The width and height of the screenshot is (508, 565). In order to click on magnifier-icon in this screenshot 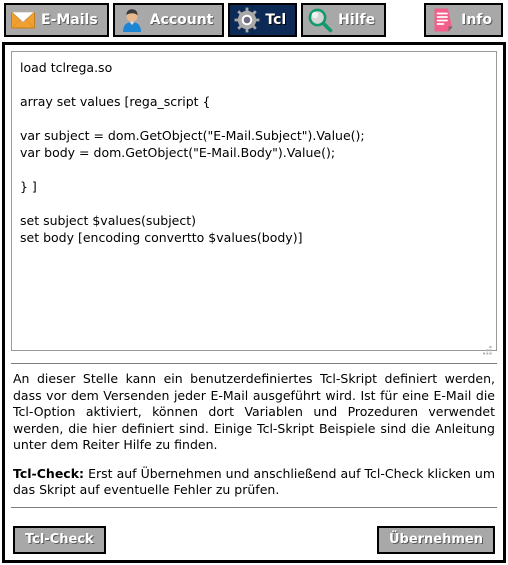, I will do `click(320, 20)`.